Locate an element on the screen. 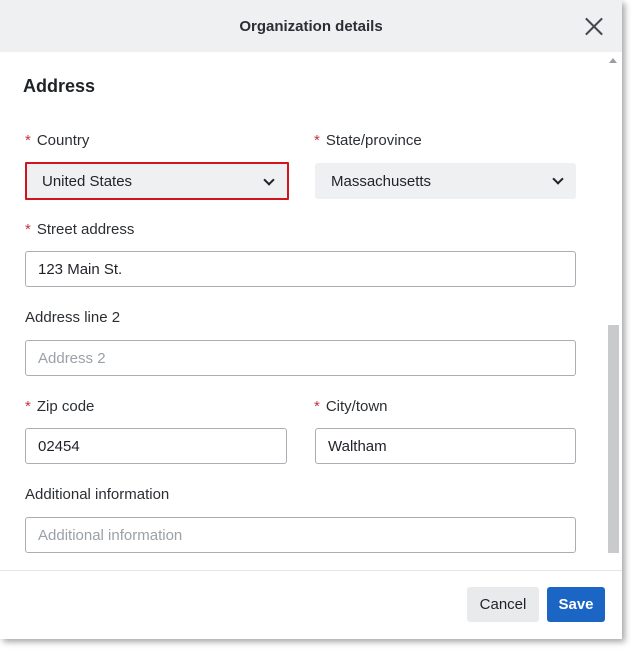 The width and height of the screenshot is (633, 650). dialog-footer: Cancel Save is located at coordinates (311, 604).